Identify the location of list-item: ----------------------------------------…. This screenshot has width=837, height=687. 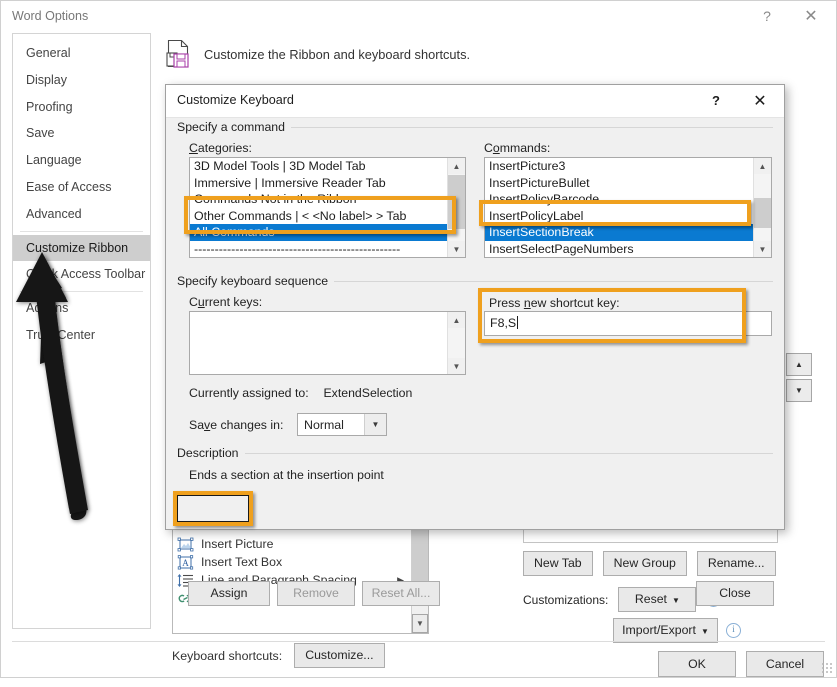
(319, 249).